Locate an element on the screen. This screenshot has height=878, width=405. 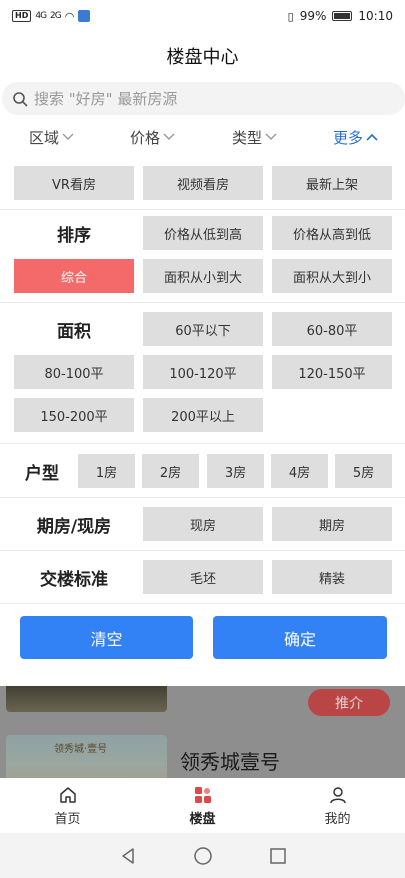
delivery-standard-label: 交楼标准 is located at coordinates (74, 579).